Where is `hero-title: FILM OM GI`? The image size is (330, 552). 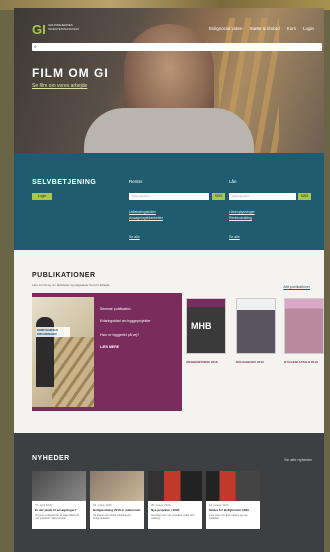 hero-title: FILM OM GI is located at coordinates (70, 73).